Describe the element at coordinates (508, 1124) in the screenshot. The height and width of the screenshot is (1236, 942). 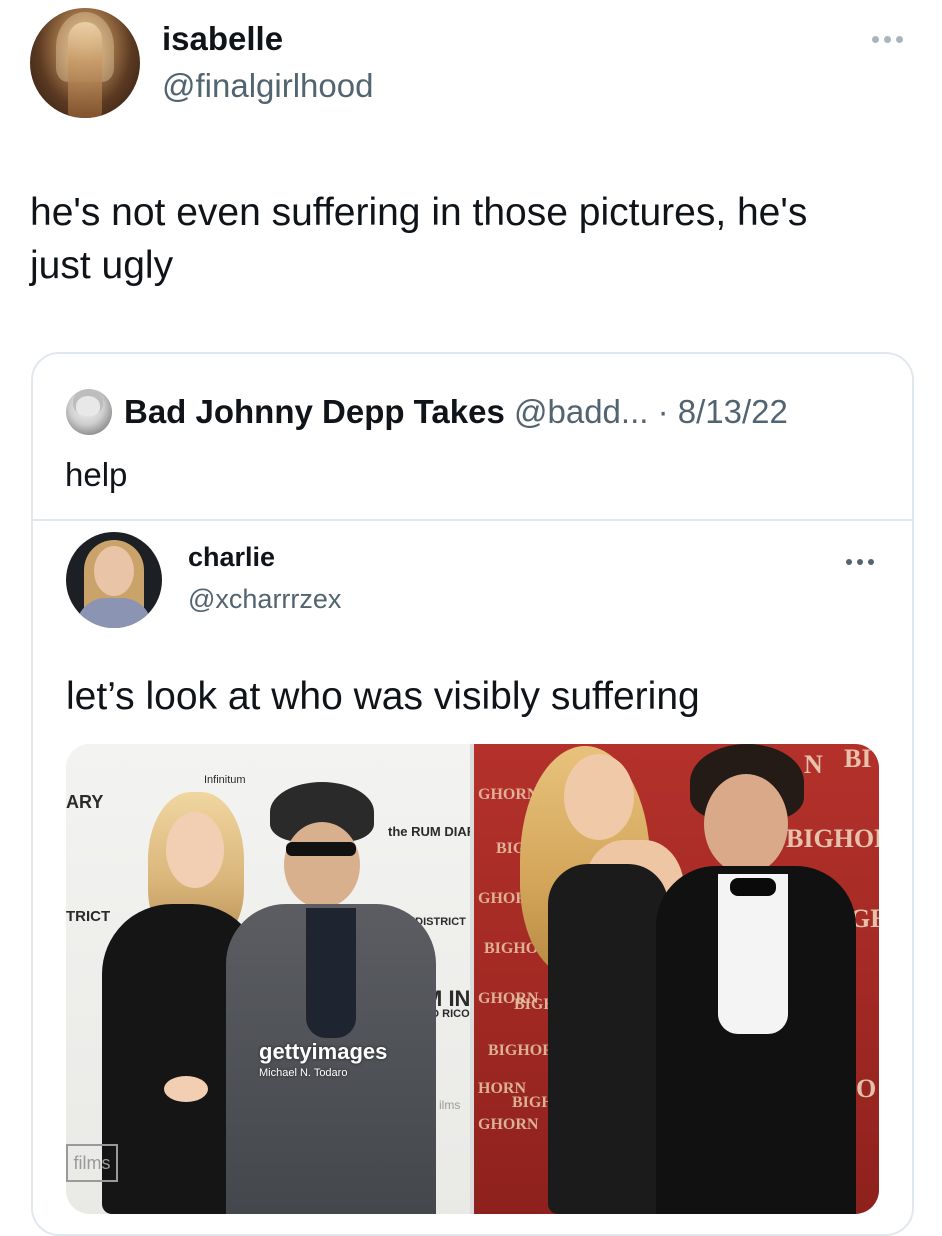
I see `backdrop-text: GHORN` at that location.